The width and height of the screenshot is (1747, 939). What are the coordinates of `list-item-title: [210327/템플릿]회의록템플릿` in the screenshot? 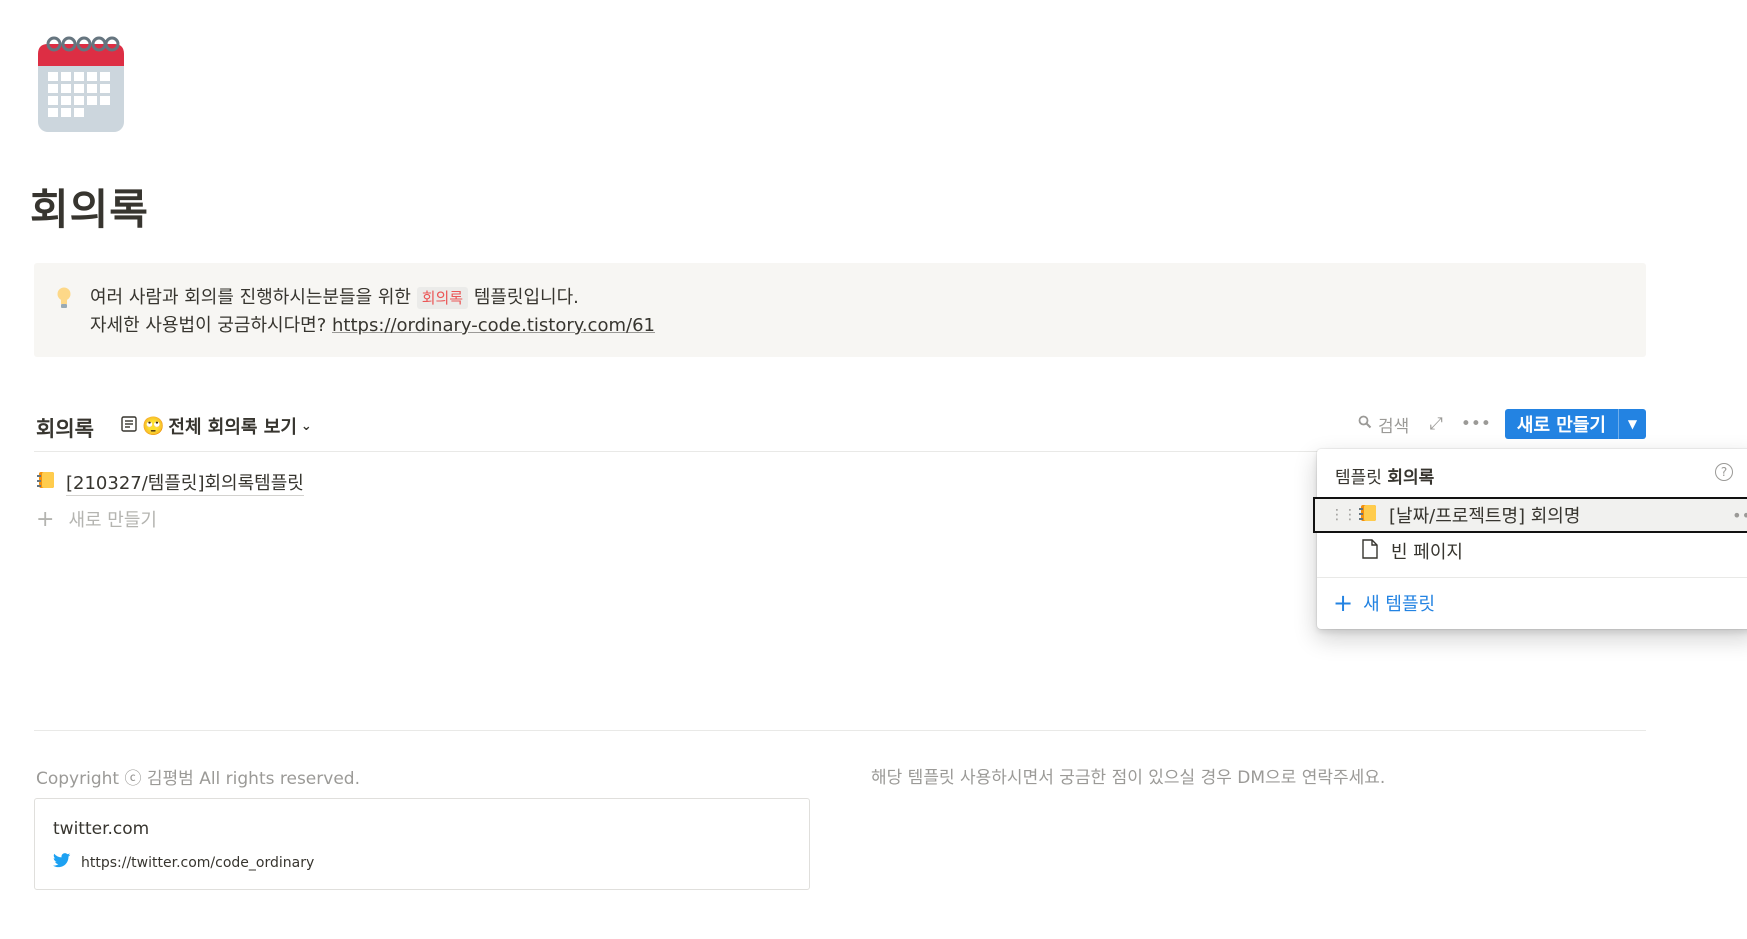 It's located at (185, 482).